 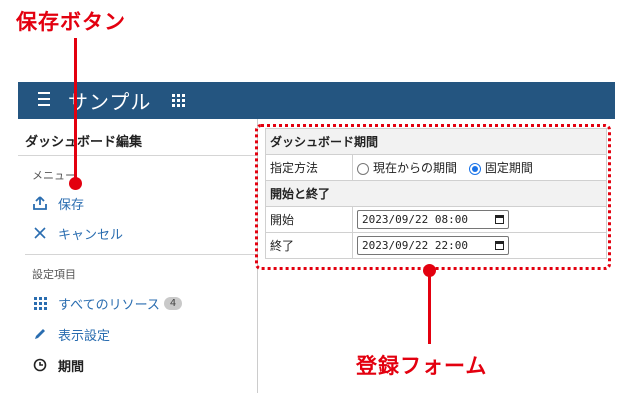 What do you see at coordinates (429, 308) in the screenshot?
I see `form-callout-line` at bounding box center [429, 308].